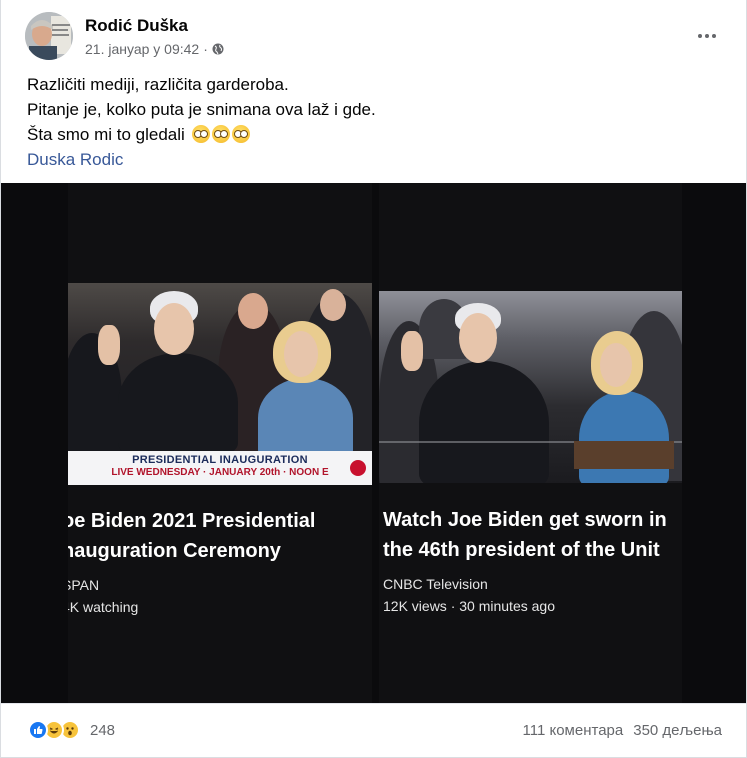  Describe the element at coordinates (573, 730) in the screenshot. I see `comments-count: 111 коментара` at that location.